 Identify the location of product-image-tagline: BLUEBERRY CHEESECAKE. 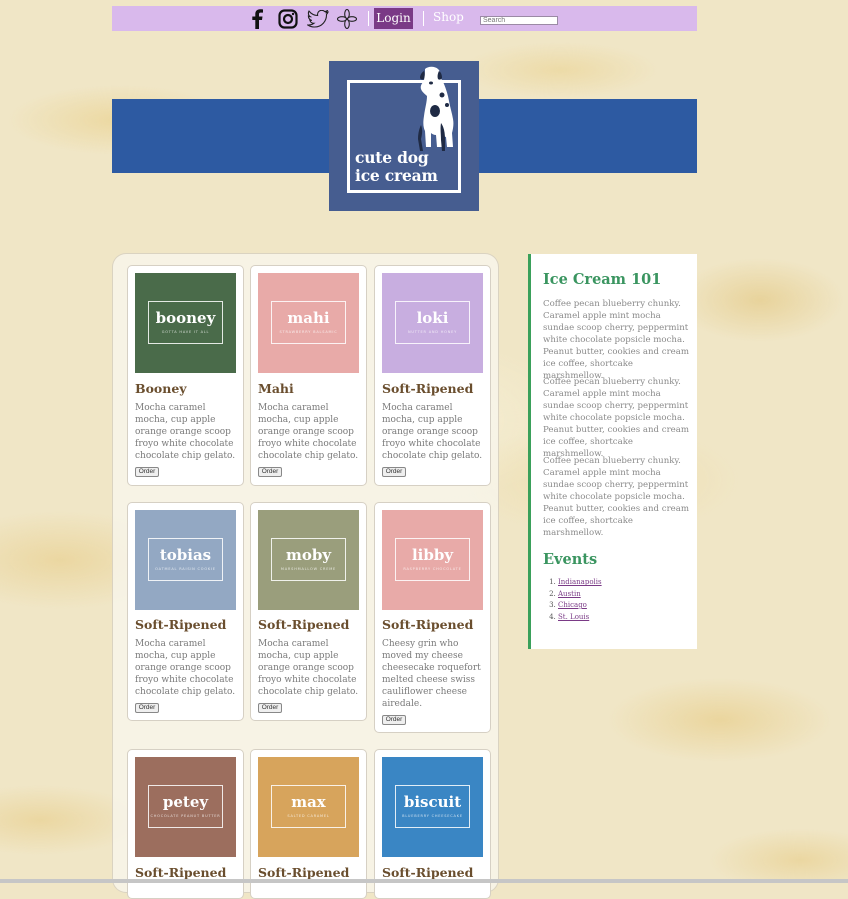
(432, 816).